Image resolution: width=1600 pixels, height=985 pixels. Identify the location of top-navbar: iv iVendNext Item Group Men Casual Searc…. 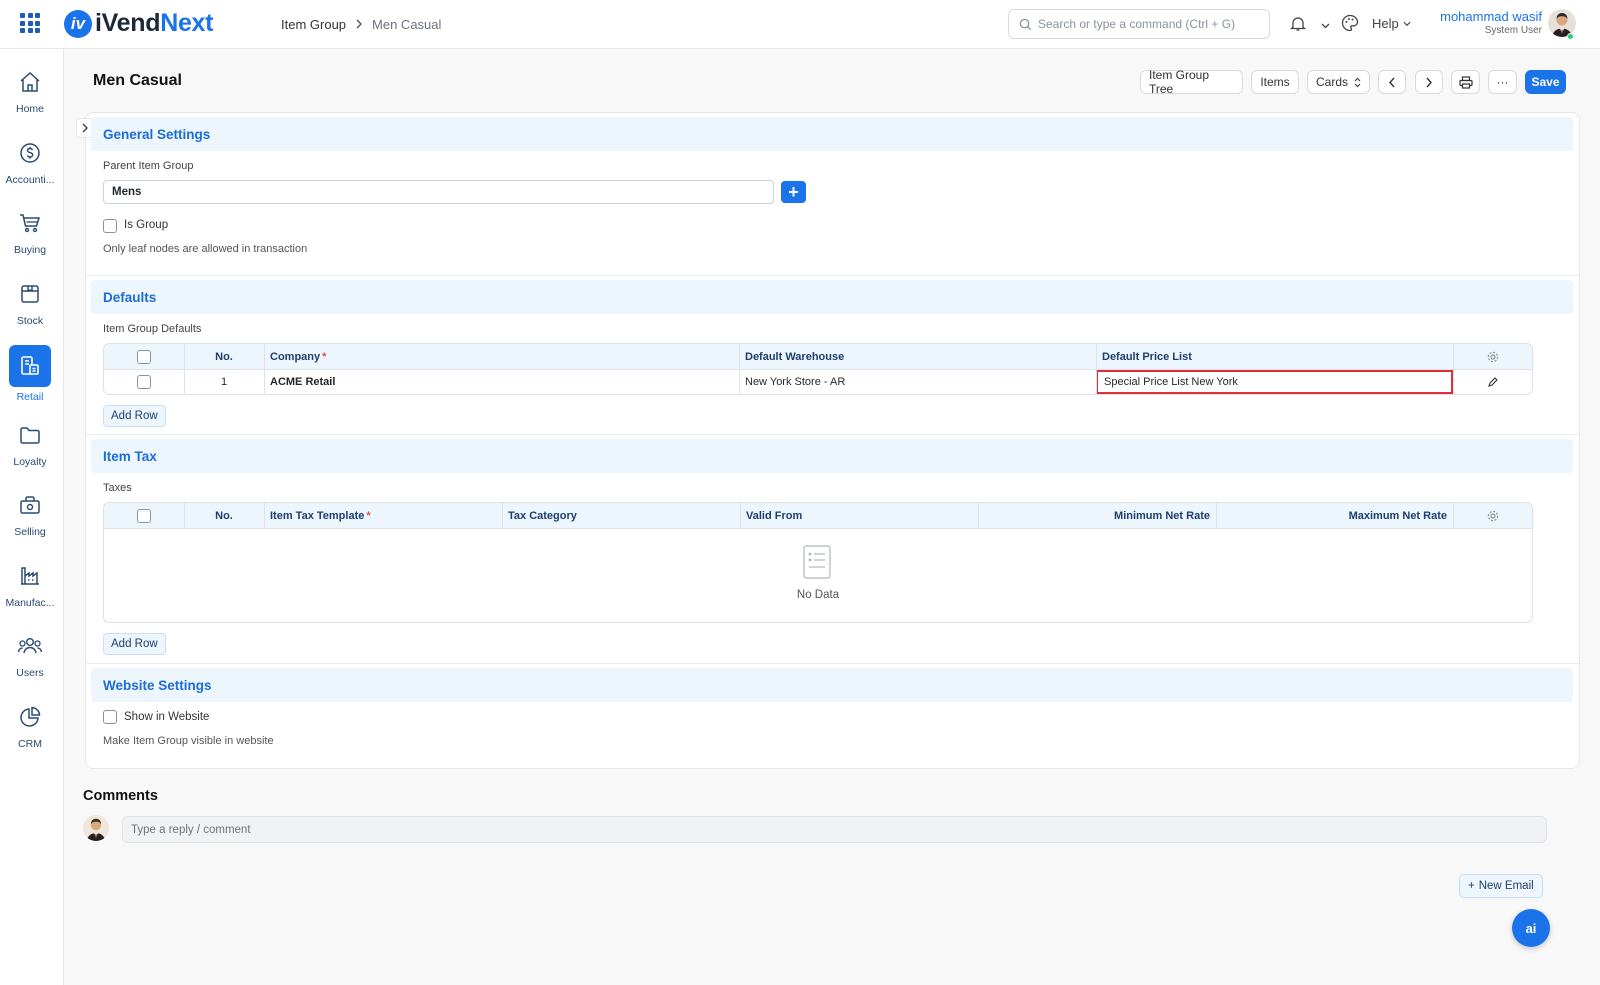
(800, 24).